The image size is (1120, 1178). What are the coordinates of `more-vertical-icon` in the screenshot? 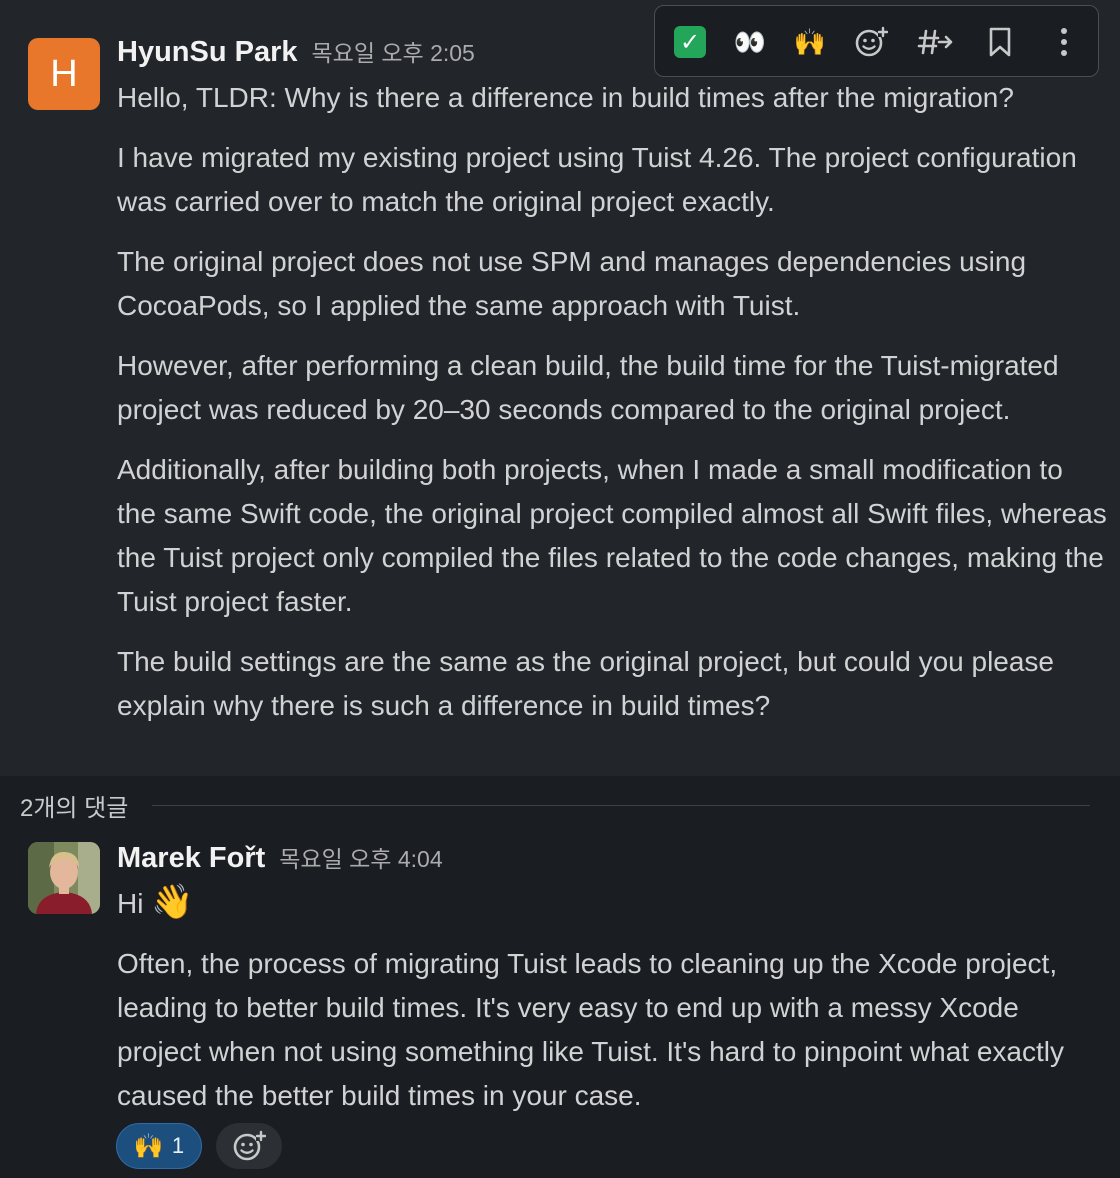 It's located at (1064, 42).